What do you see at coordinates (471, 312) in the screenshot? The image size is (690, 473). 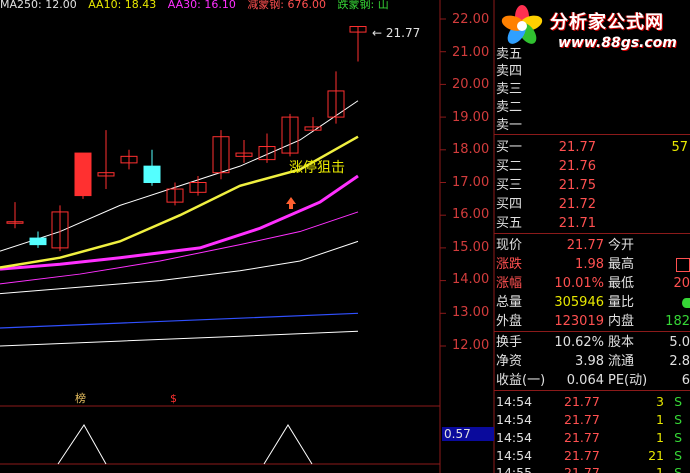 I see `y-tick-13: 13.00` at bounding box center [471, 312].